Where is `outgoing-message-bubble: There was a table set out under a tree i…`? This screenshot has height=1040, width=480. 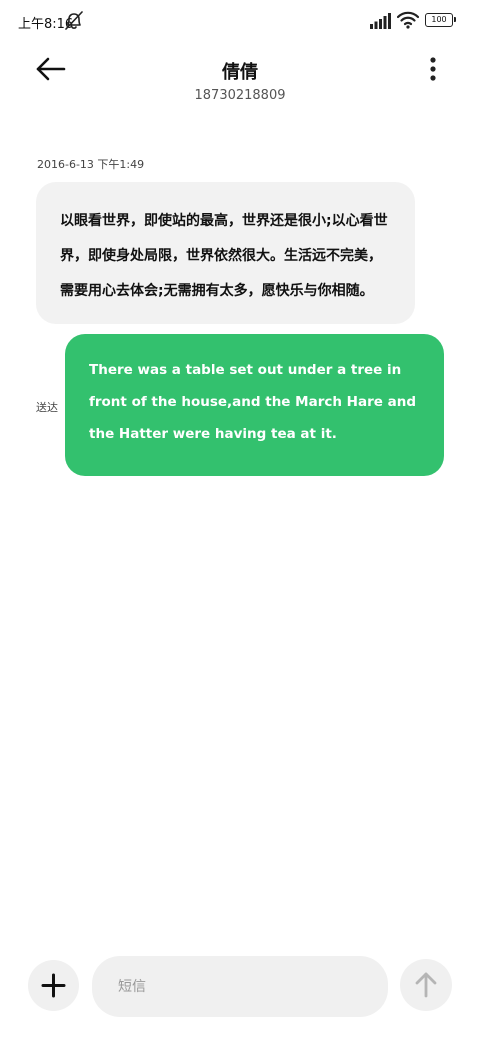
outgoing-message-bubble: There was a table set out under a tree i… is located at coordinates (254, 405).